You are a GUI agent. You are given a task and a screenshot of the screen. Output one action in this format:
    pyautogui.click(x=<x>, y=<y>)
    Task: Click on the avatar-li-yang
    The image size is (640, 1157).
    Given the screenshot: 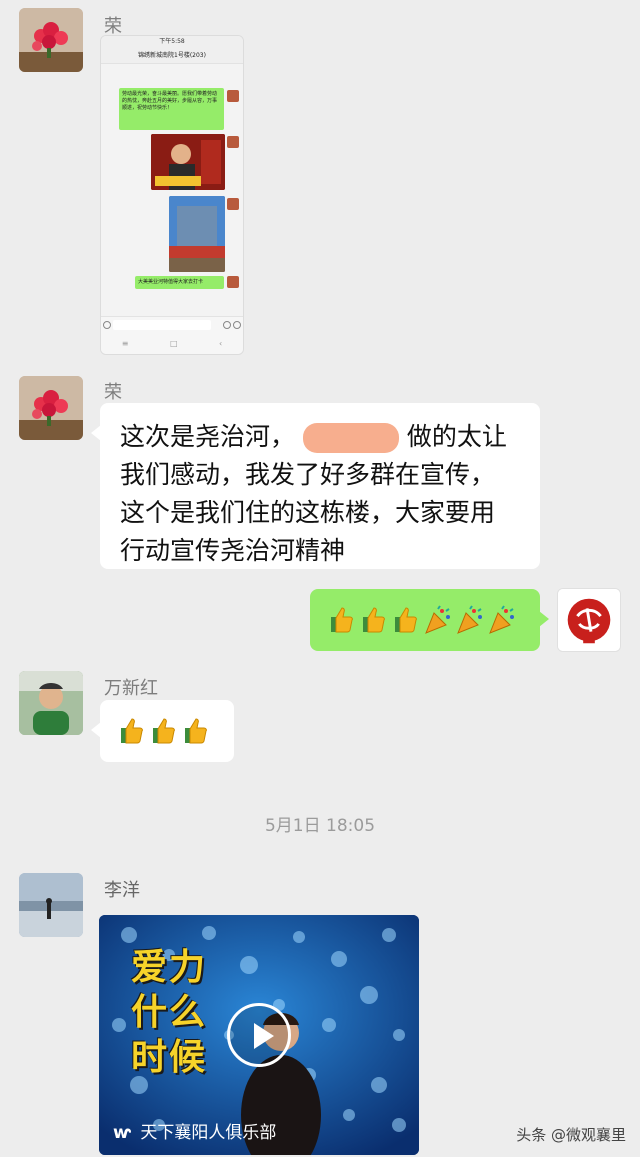 What is the action you would take?
    pyautogui.click(x=51, y=905)
    